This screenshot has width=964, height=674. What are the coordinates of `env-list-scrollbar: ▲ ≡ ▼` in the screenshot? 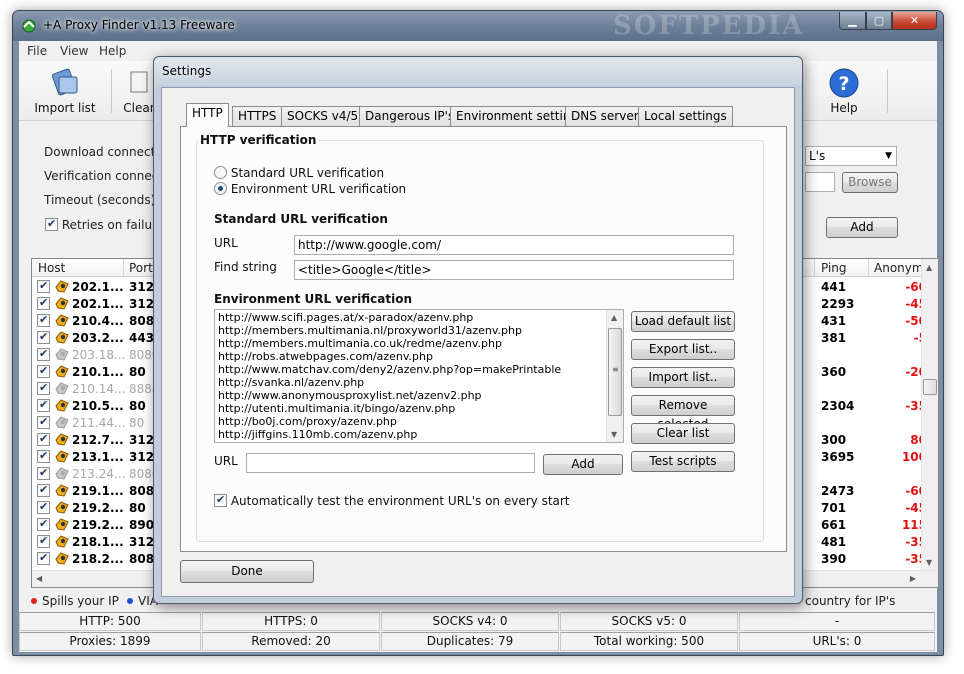 It's located at (614, 376).